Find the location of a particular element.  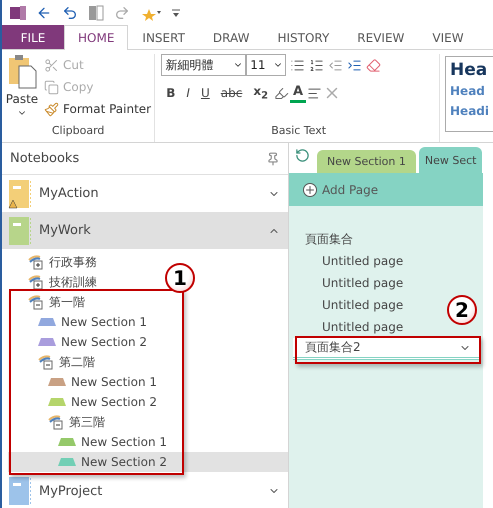

file-tab: FILE is located at coordinates (33, 37).